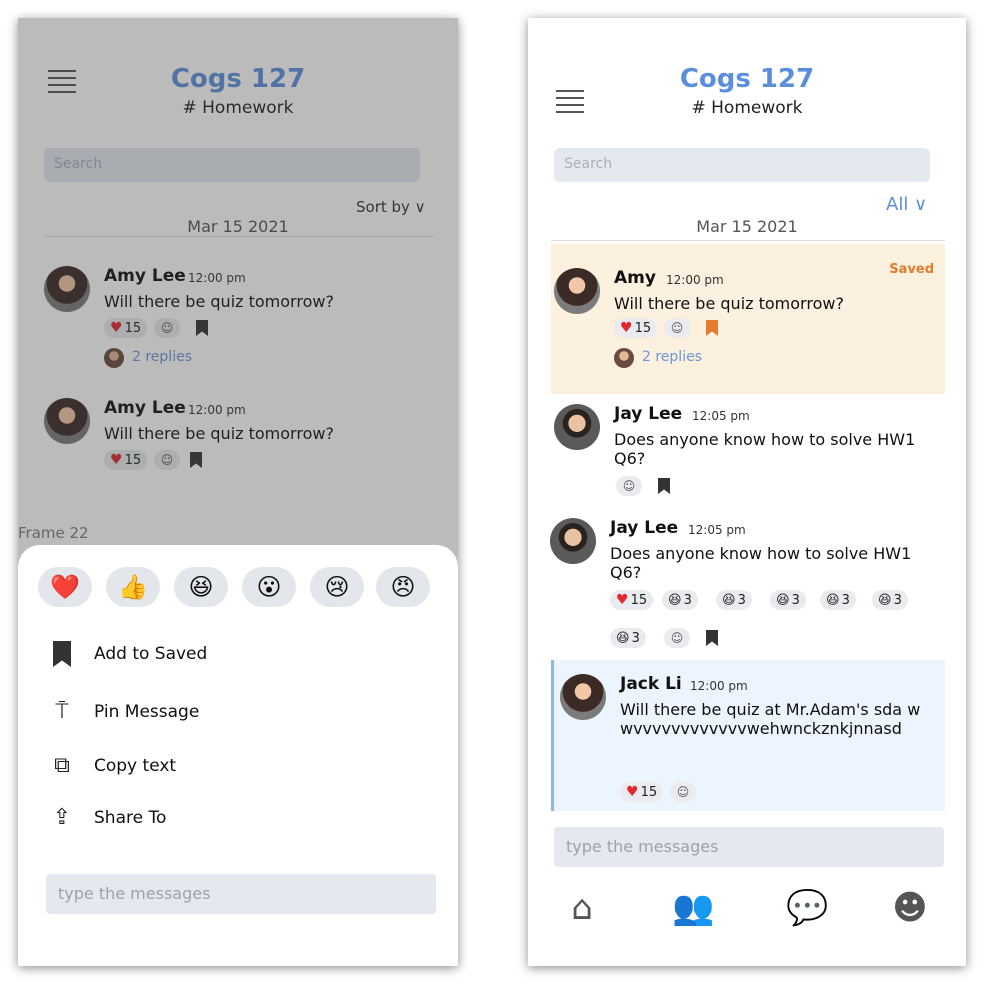  What do you see at coordinates (747, 226) in the screenshot?
I see `date-header: Mar 15 2021` at bounding box center [747, 226].